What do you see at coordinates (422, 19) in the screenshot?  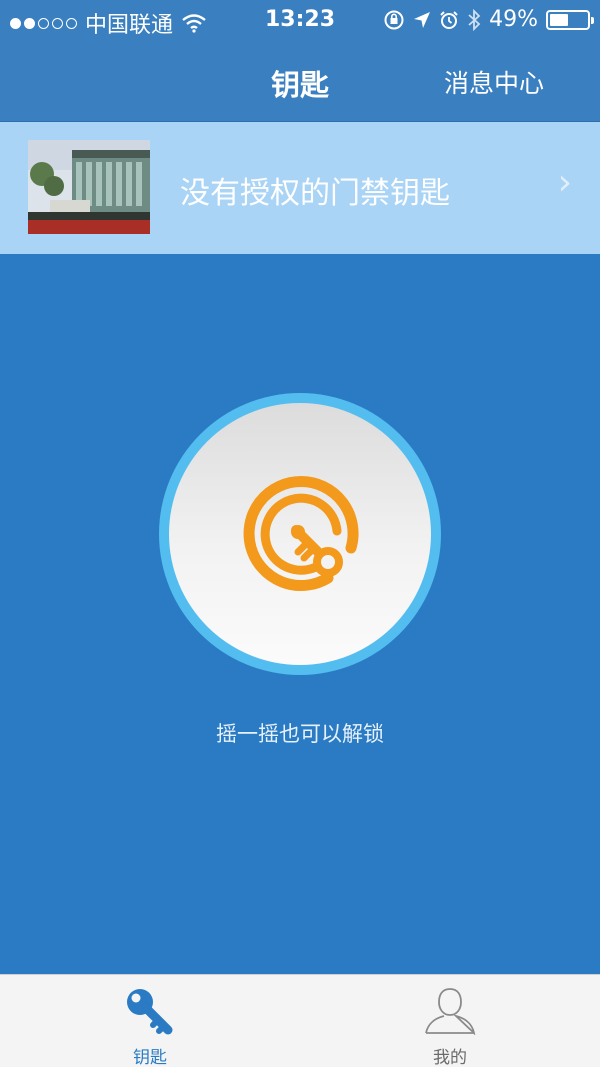 I see `location-icon` at bounding box center [422, 19].